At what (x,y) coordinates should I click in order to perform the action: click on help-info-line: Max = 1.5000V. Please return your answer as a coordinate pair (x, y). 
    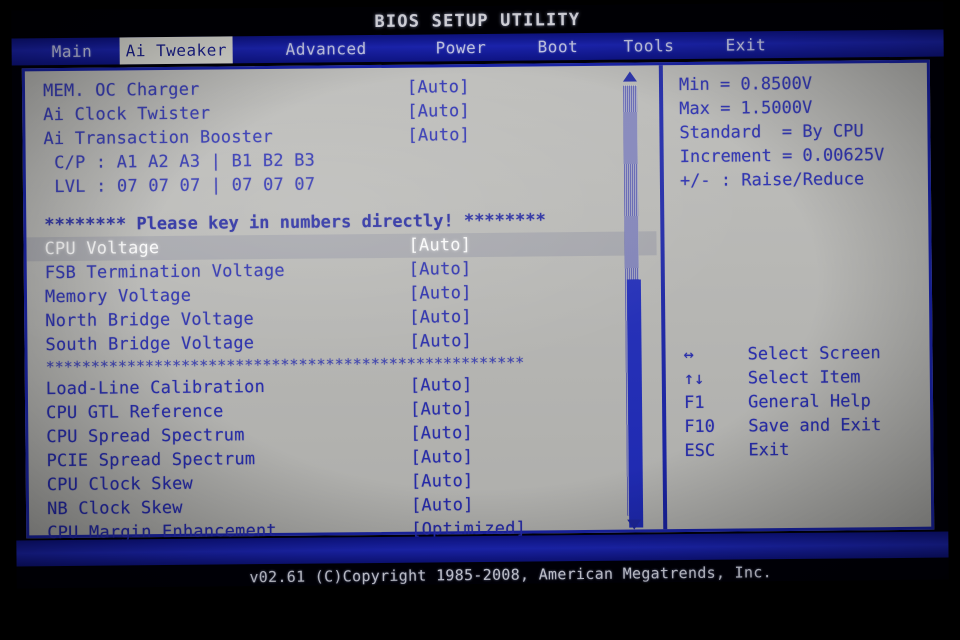
    Looking at the image, I should click on (746, 108).